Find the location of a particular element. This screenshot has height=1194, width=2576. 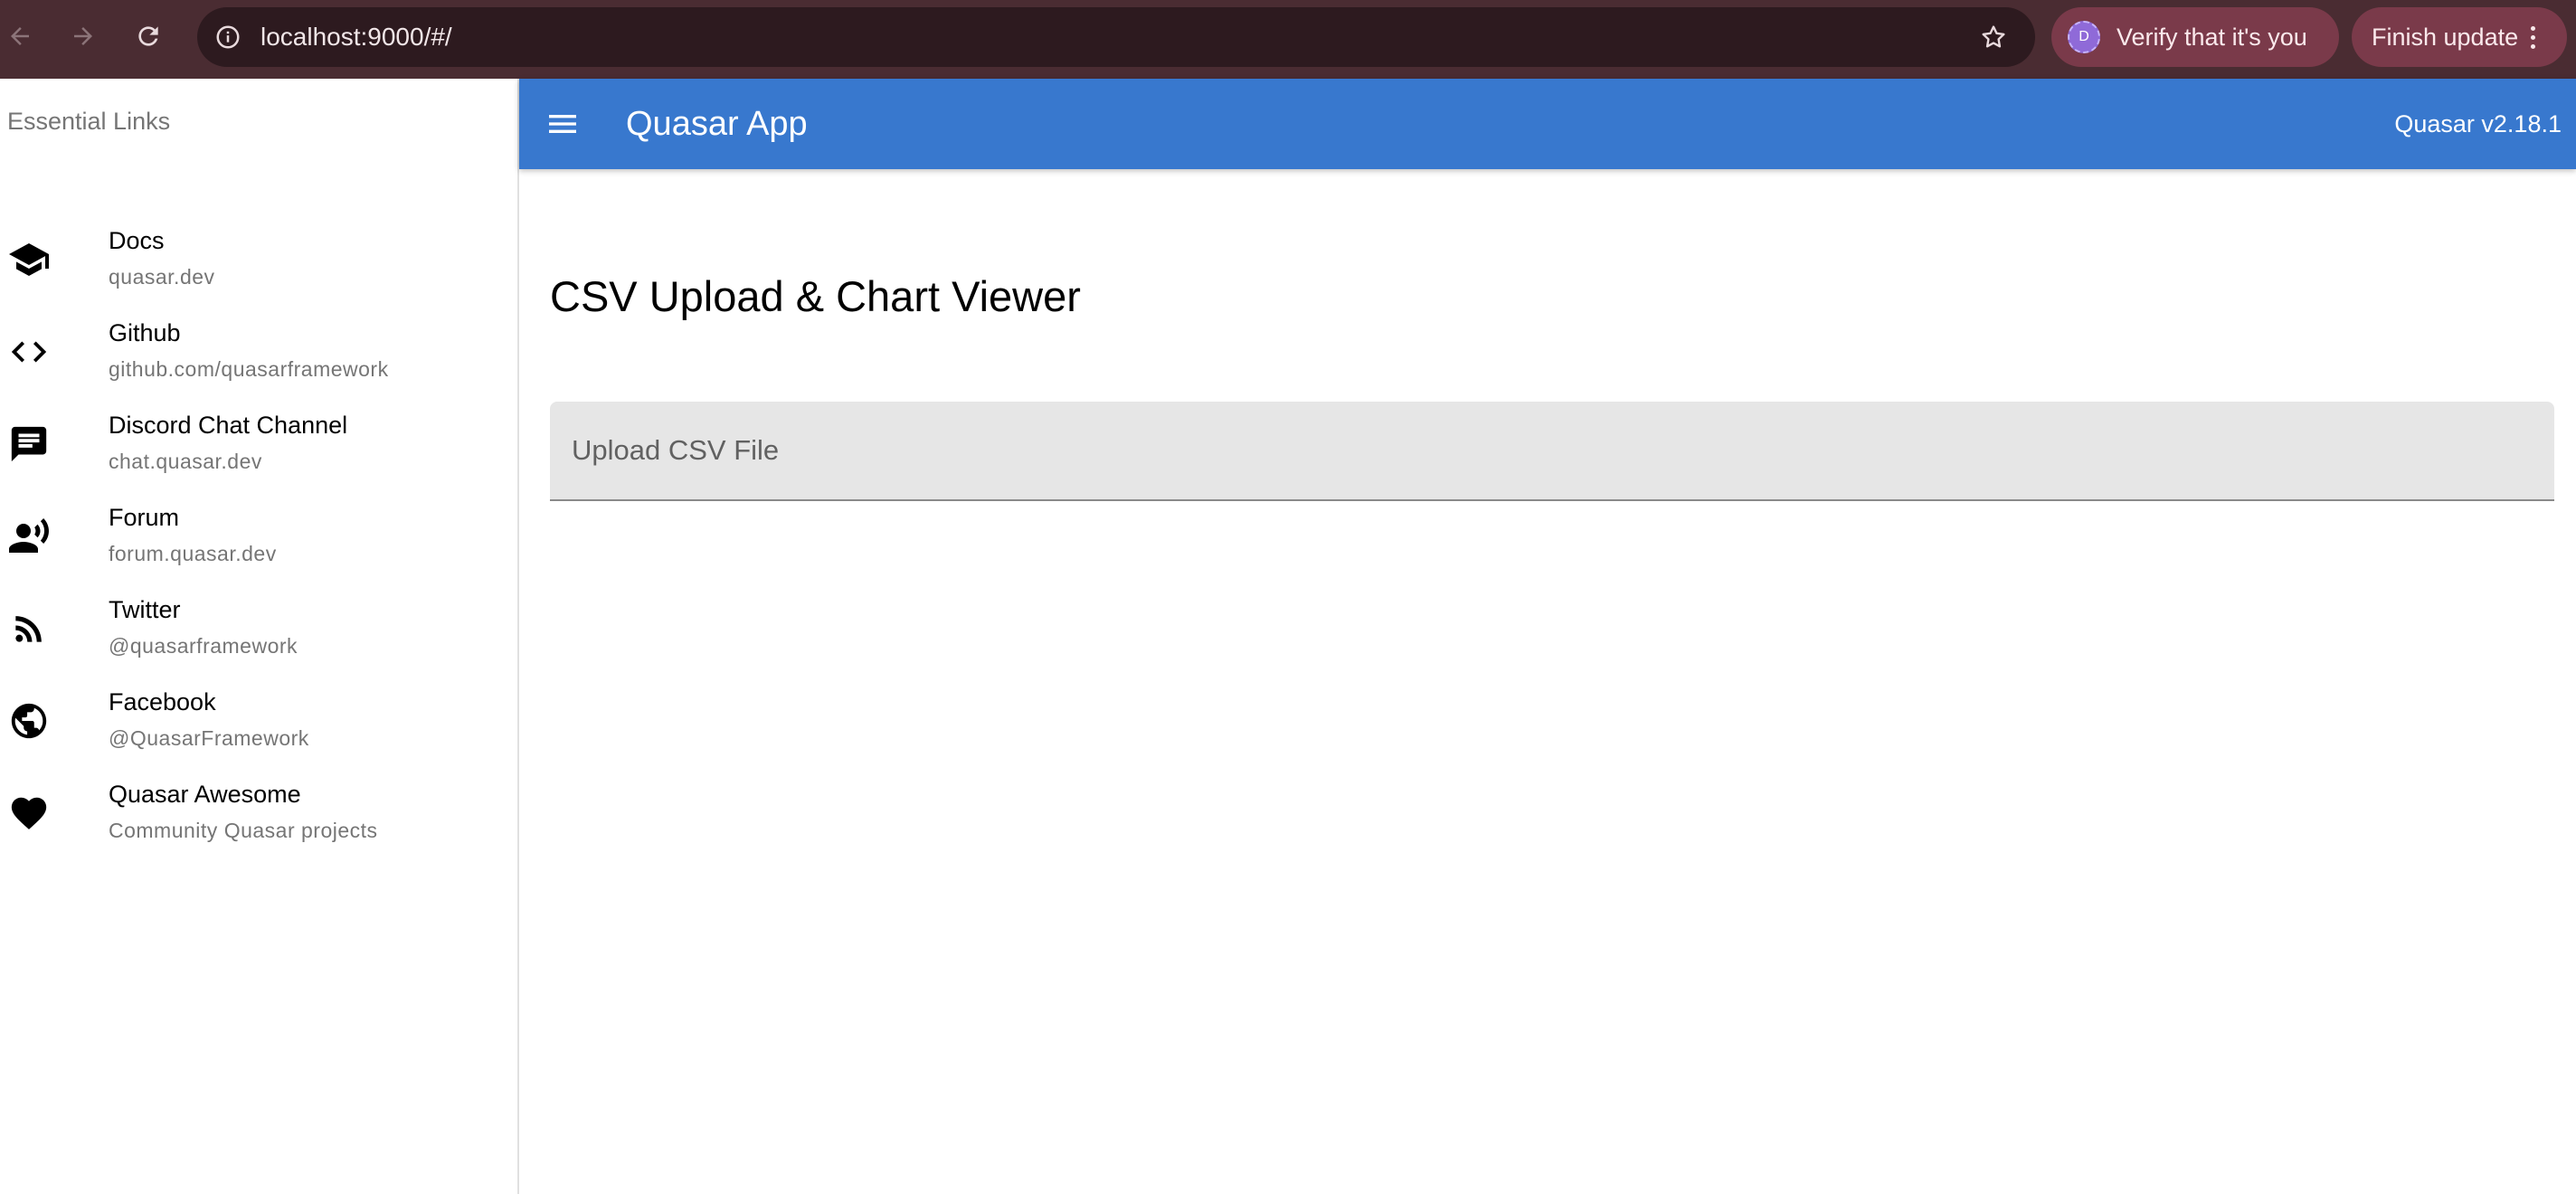

link-caption: @QuasarFramework is located at coordinates (209, 738).